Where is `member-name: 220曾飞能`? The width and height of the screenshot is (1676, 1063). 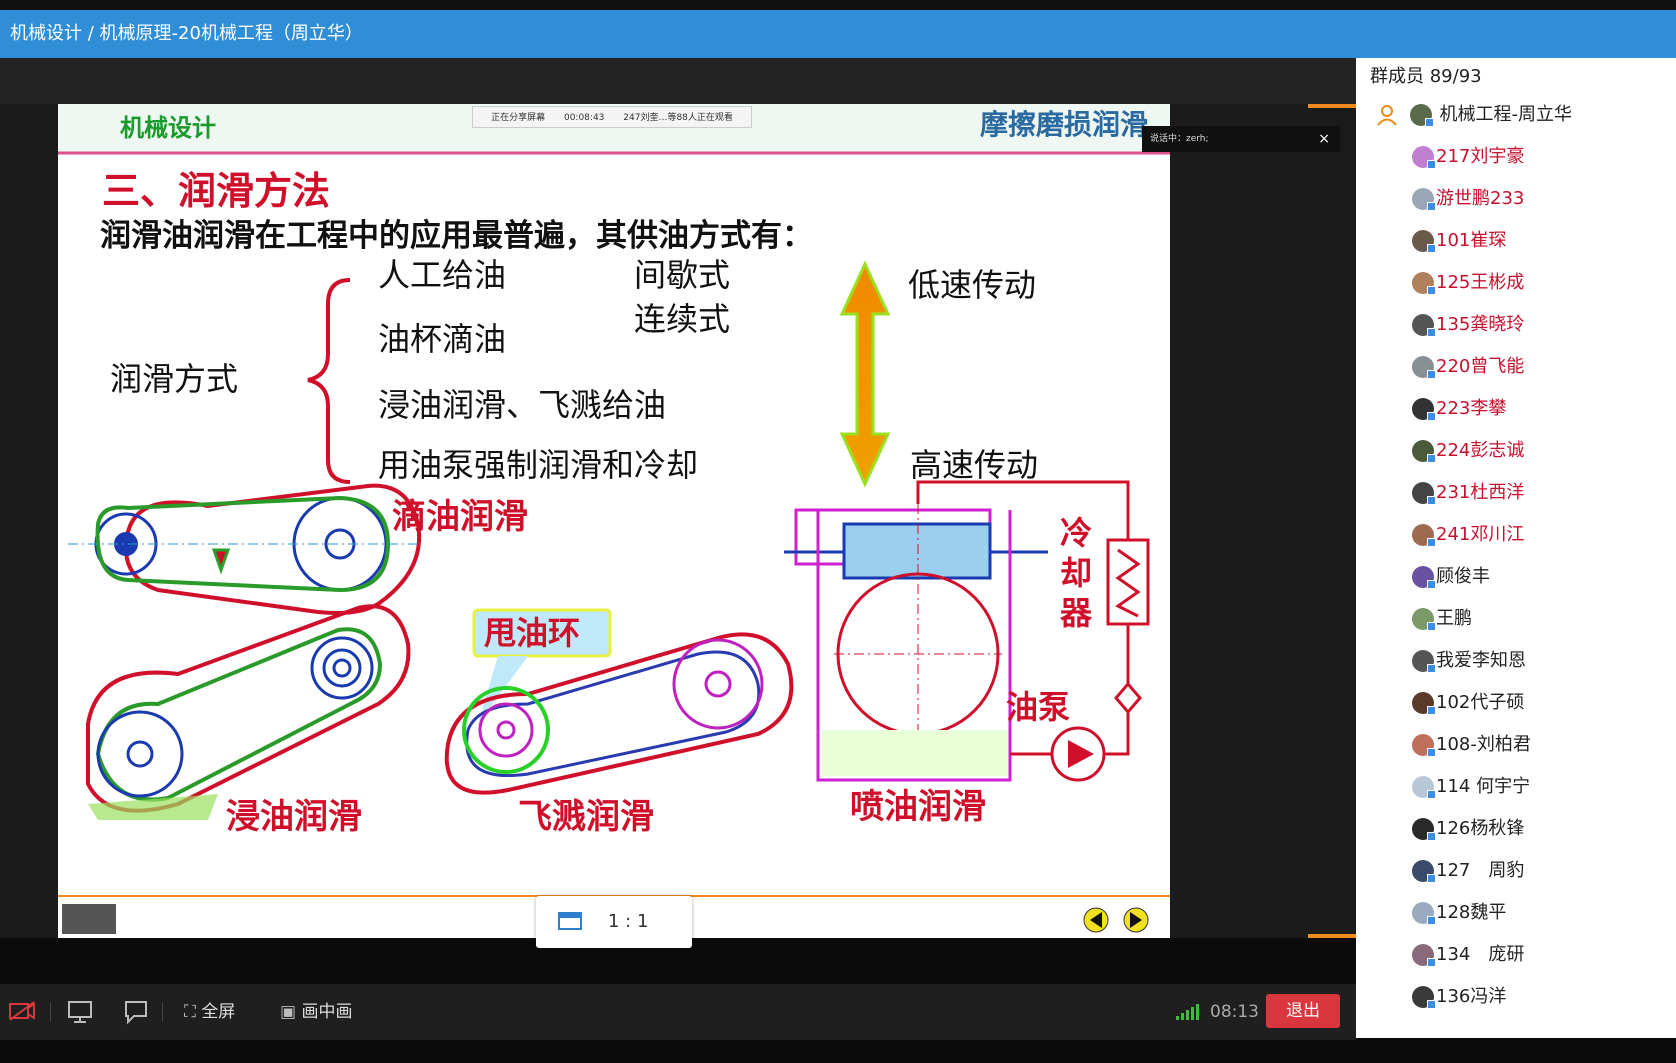
member-name: 220曾飞能 is located at coordinates (1480, 366).